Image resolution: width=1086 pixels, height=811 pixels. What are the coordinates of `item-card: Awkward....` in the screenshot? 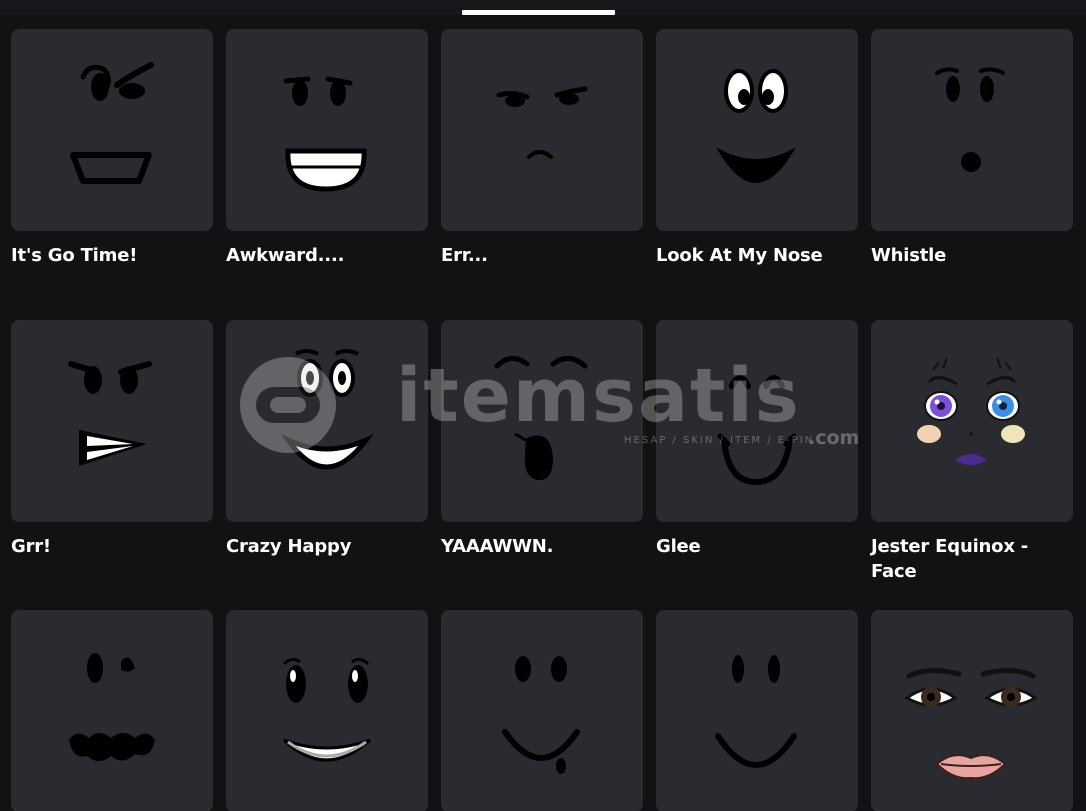 It's located at (327, 148).